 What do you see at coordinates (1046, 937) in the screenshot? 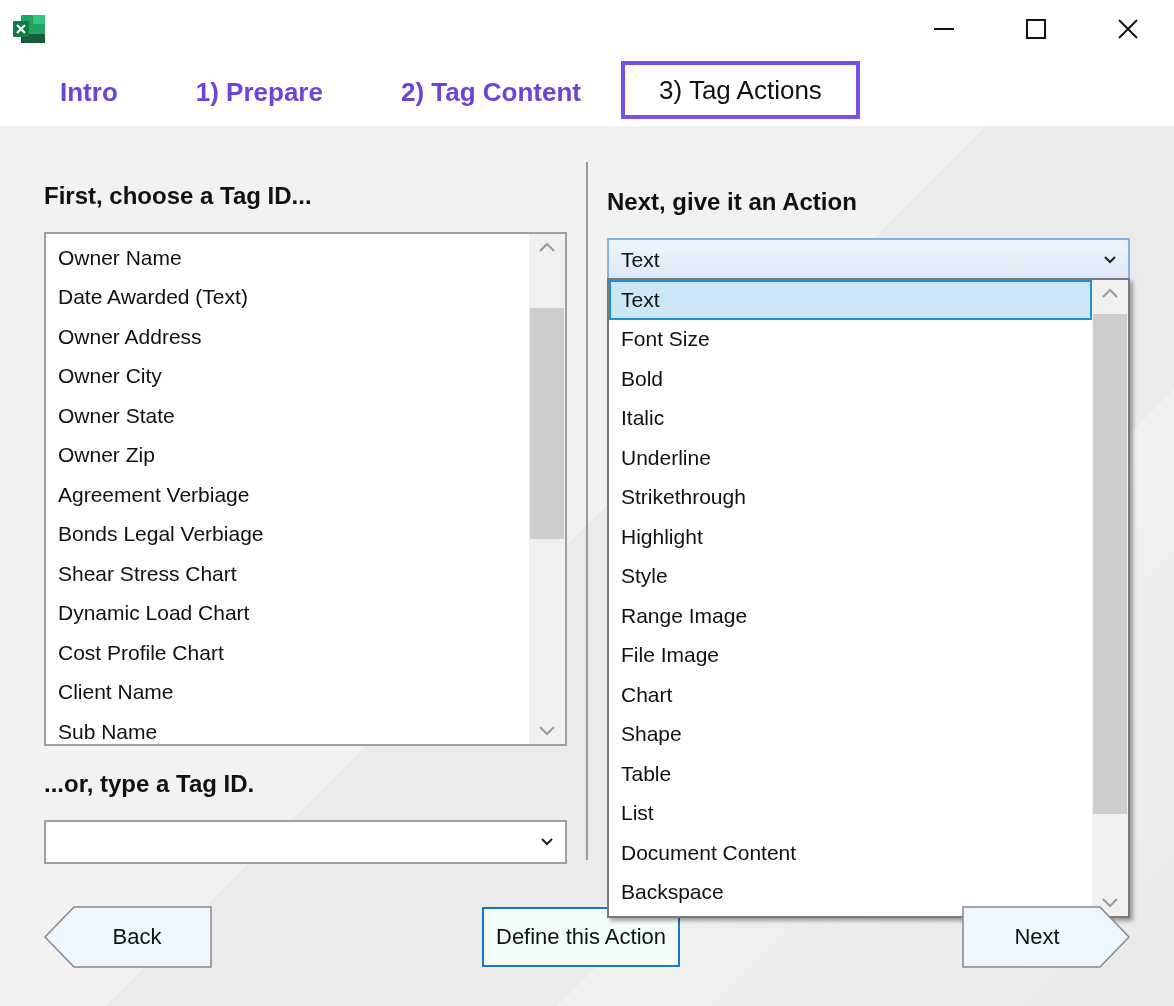
I see `next-button: Next` at bounding box center [1046, 937].